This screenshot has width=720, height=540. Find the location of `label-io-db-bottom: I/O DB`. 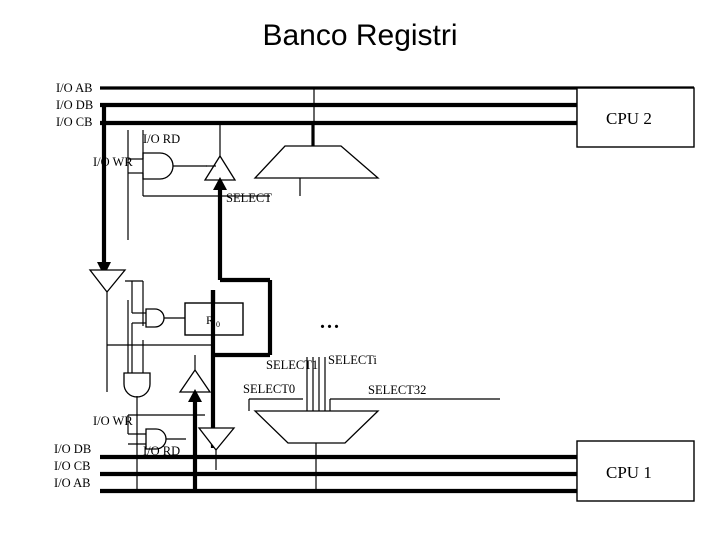

label-io-db-bottom: I/O DB is located at coordinates (72, 449).